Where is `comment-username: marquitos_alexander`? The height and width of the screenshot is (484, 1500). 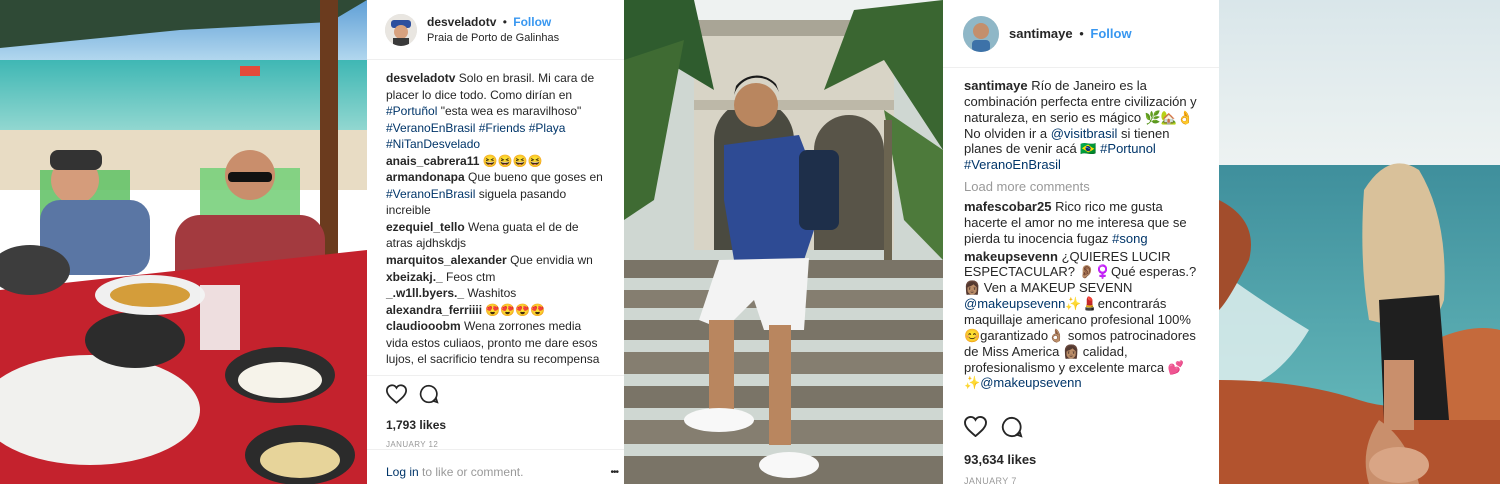
comment-username: marquitos_alexander is located at coordinates (446, 260).